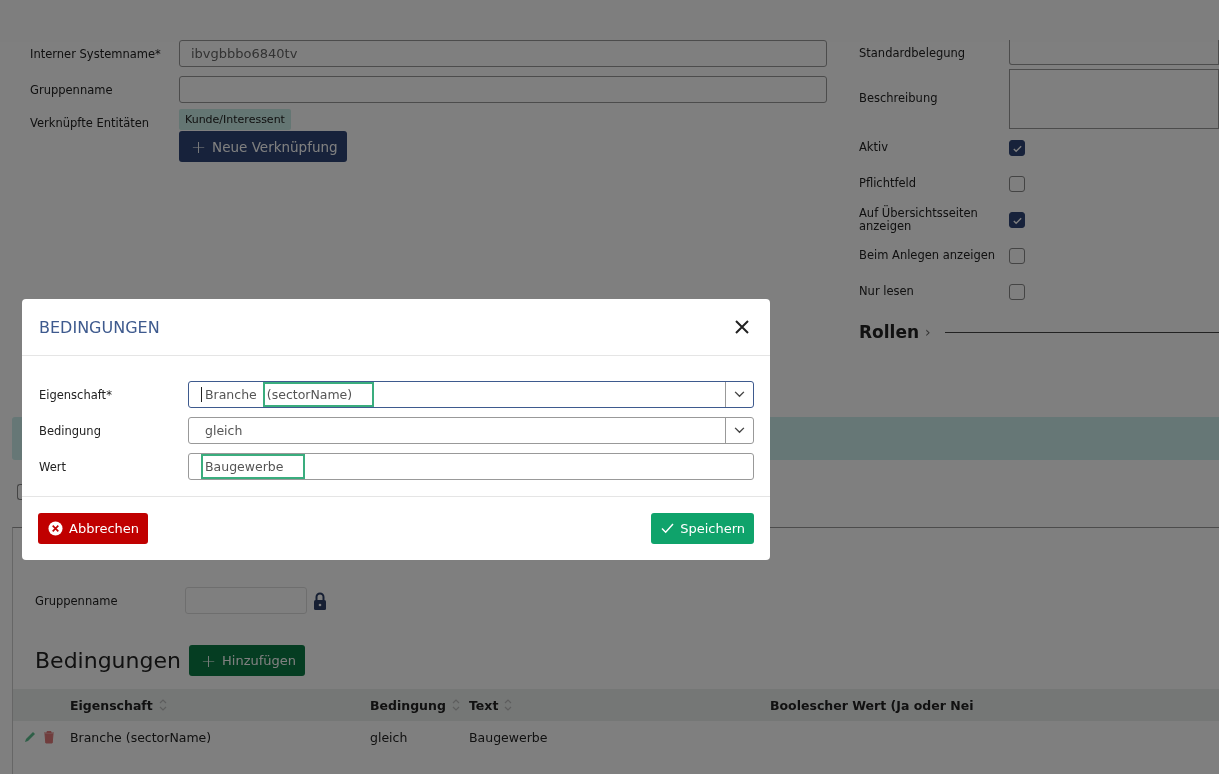 This screenshot has width=1219, height=774. Describe the element at coordinates (30, 737) in the screenshot. I see `pencil-icon` at that location.